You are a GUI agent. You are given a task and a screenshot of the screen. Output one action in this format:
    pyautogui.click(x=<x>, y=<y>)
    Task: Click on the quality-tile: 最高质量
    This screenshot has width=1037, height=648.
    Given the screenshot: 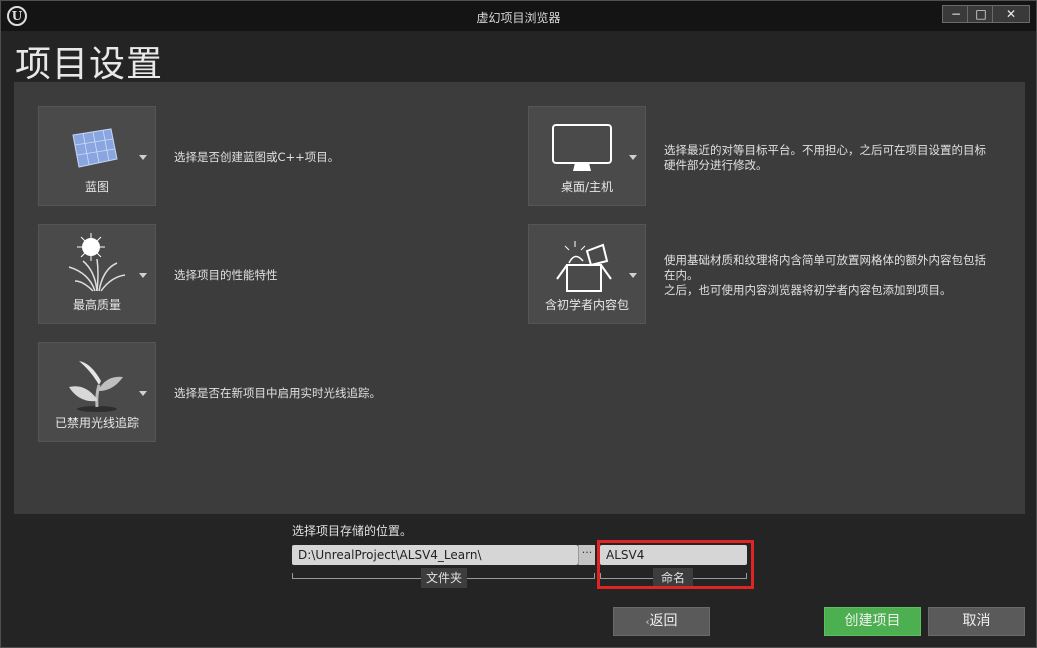 What is the action you would take?
    pyautogui.click(x=97, y=274)
    